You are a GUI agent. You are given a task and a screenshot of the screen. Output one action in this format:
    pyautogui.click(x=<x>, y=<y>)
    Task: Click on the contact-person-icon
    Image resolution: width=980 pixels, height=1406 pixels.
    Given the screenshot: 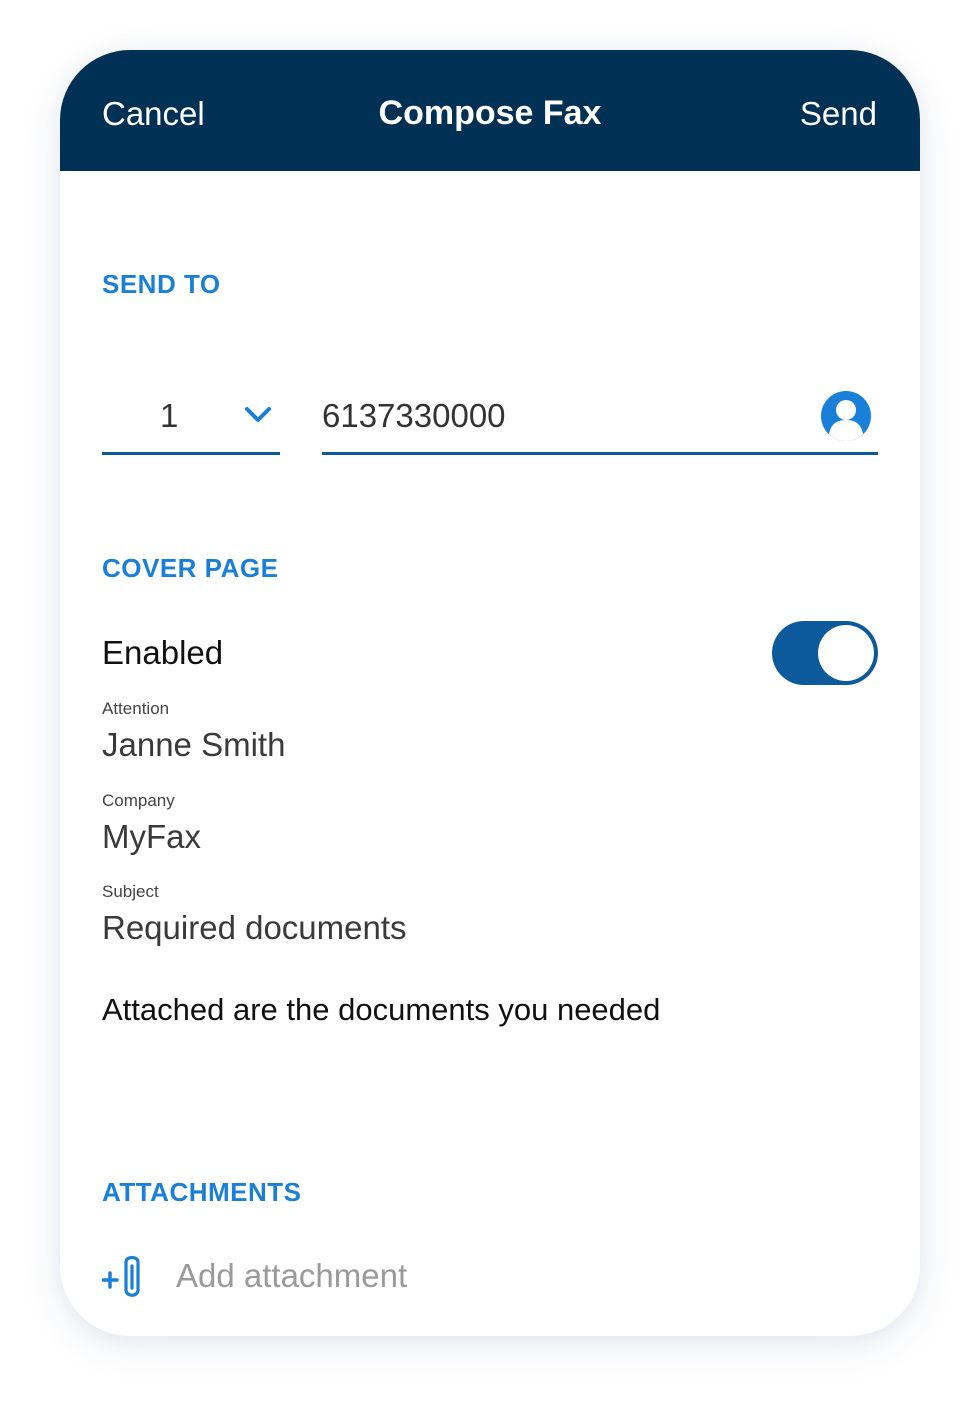 What is the action you would take?
    pyautogui.click(x=846, y=416)
    